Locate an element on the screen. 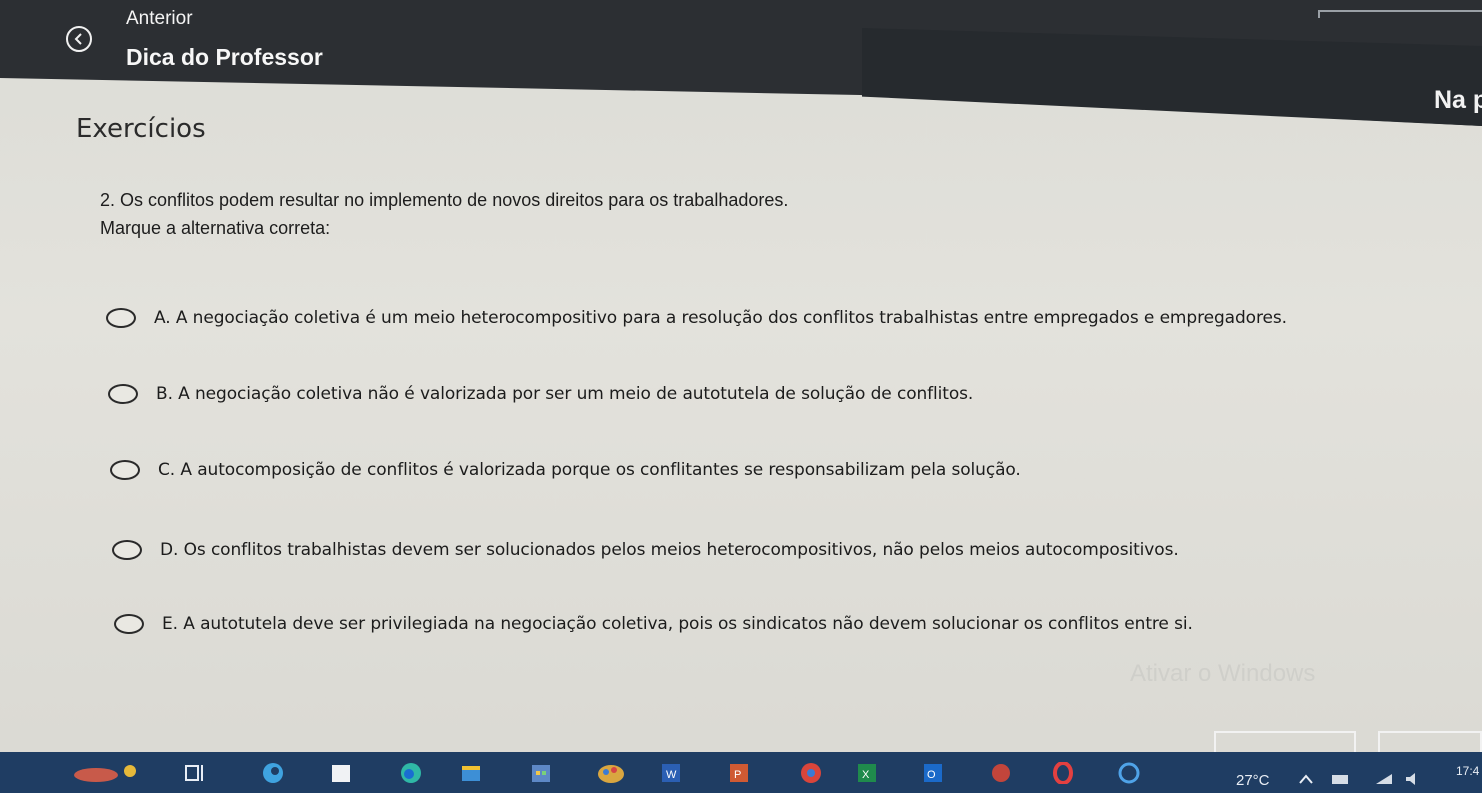 This screenshot has height=793, width=1482. previous-button is located at coordinates (79, 39).